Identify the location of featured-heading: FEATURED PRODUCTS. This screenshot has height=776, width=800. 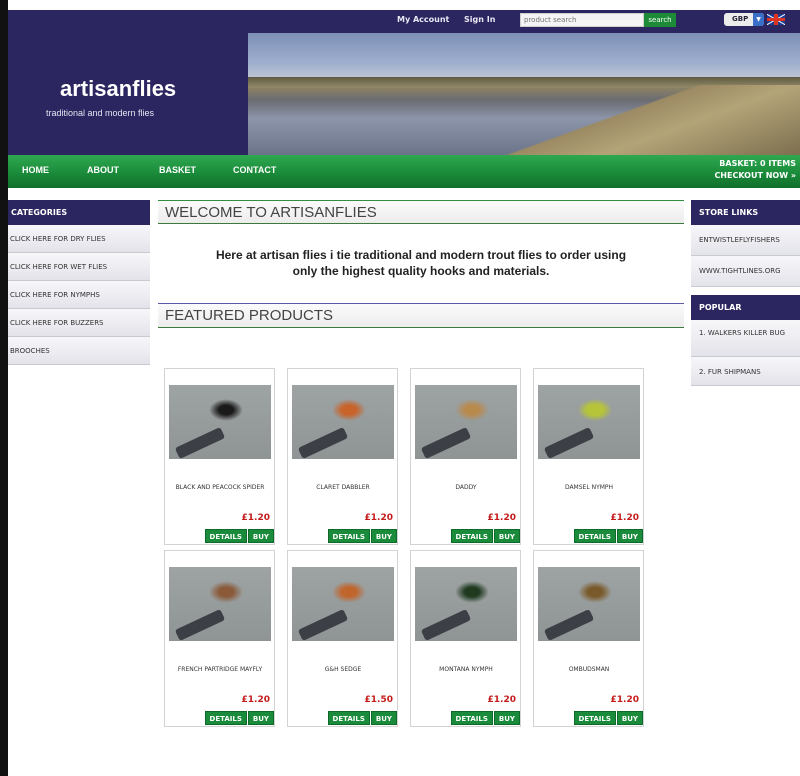
(421, 316).